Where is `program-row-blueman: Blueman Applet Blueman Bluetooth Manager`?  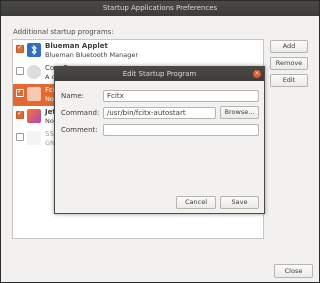 program-row-blueman: Blueman Applet Blueman Bluetooth Manager is located at coordinates (138, 51).